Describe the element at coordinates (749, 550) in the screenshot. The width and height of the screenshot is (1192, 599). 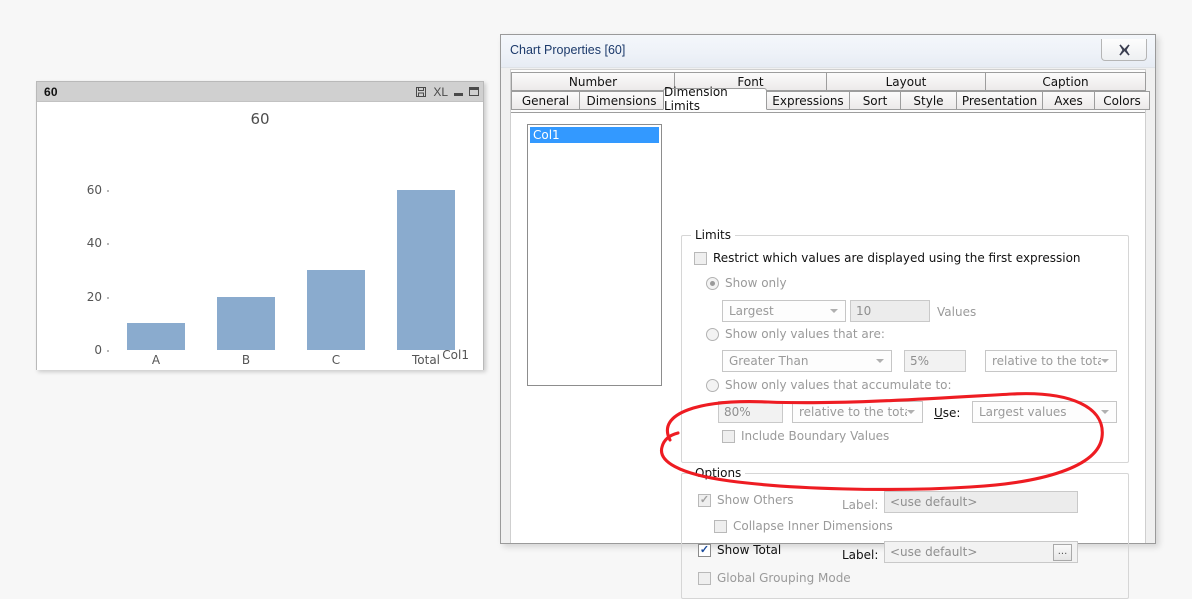
I see `show-total-label: Show Total` at that location.